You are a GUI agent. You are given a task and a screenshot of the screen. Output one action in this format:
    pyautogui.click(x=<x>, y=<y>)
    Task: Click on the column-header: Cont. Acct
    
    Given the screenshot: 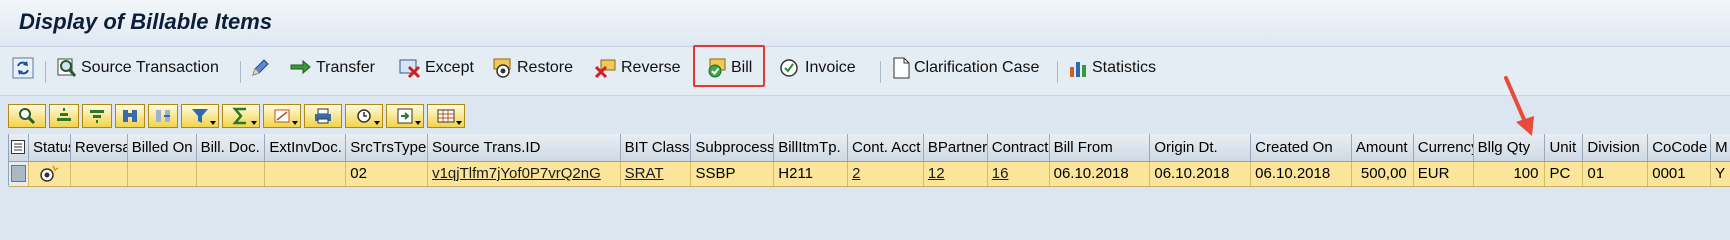 What is the action you would take?
    pyautogui.click(x=886, y=147)
    